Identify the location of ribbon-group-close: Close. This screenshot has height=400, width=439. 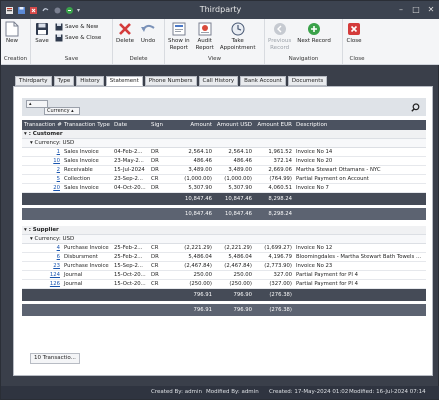
(357, 37).